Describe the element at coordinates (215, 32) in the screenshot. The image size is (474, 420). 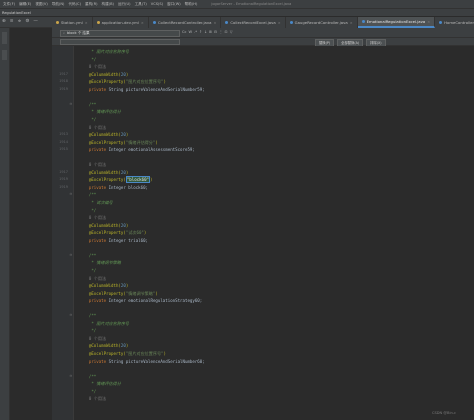
I see `search-option-icon: ⊟` at that location.